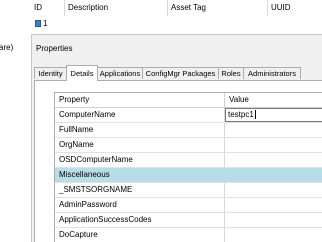 Image resolution: width=322 pixels, height=242 pixels. I want to click on tab-configmgr-packages: ConfigMgr Packages, so click(180, 73).